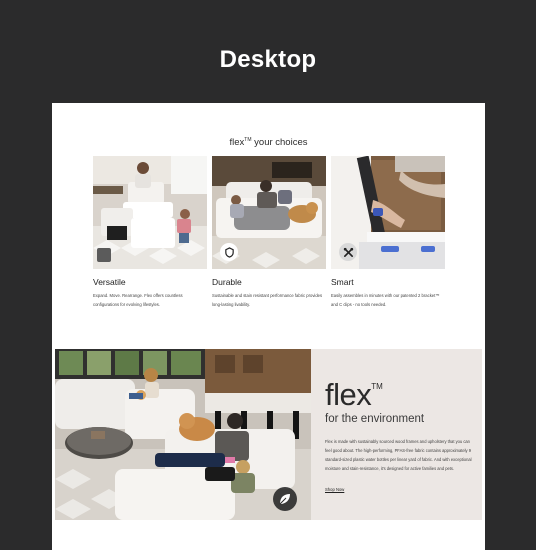  I want to click on shield-outline-icon, so click(229, 252).